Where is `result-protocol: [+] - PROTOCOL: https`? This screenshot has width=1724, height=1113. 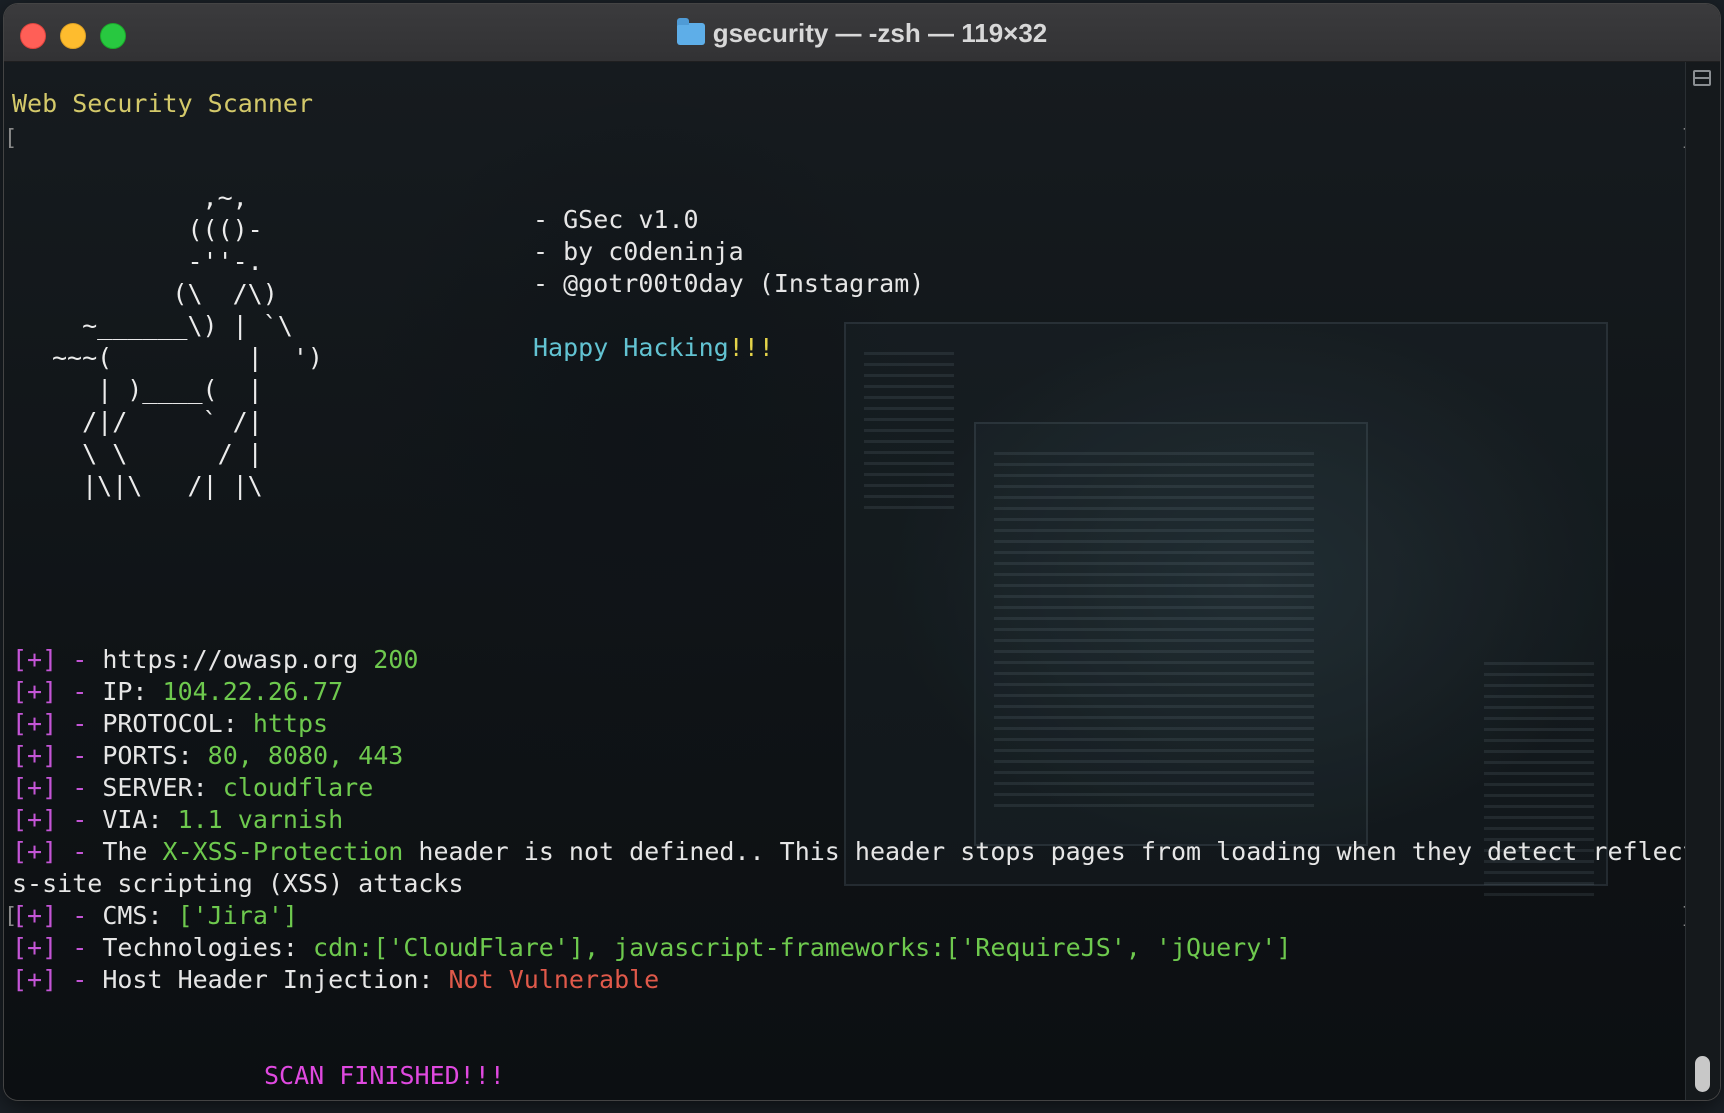 result-protocol: [+] - PROTOCOL: https is located at coordinates (170, 724).